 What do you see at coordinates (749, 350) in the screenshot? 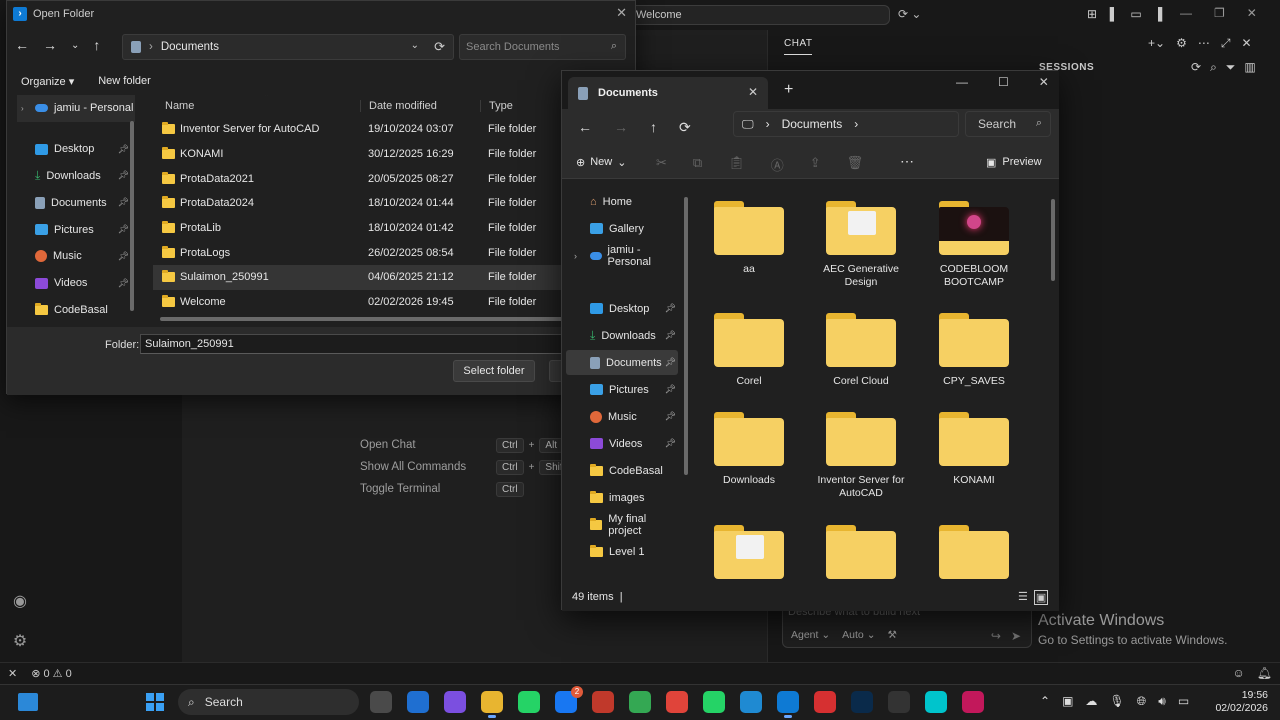
I see `folder-tile: Corel` at bounding box center [749, 350].